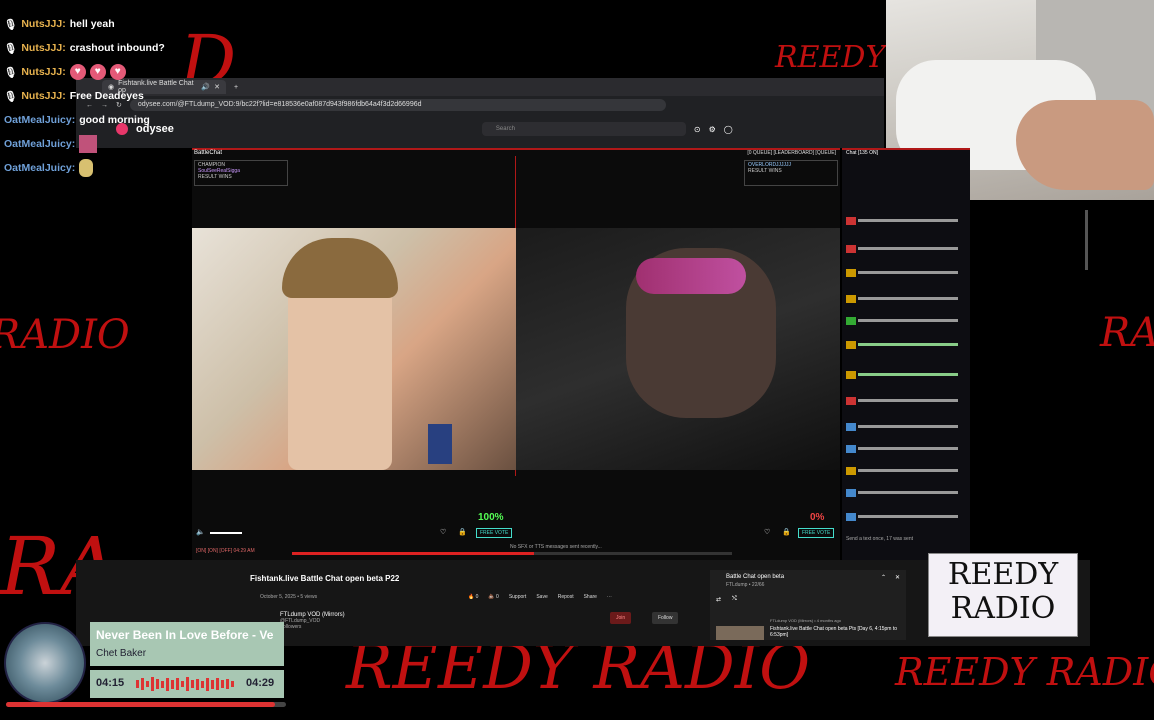 This screenshot has width=1154, height=720. I want to click on left-heart-icon: ♡, so click(443, 532).